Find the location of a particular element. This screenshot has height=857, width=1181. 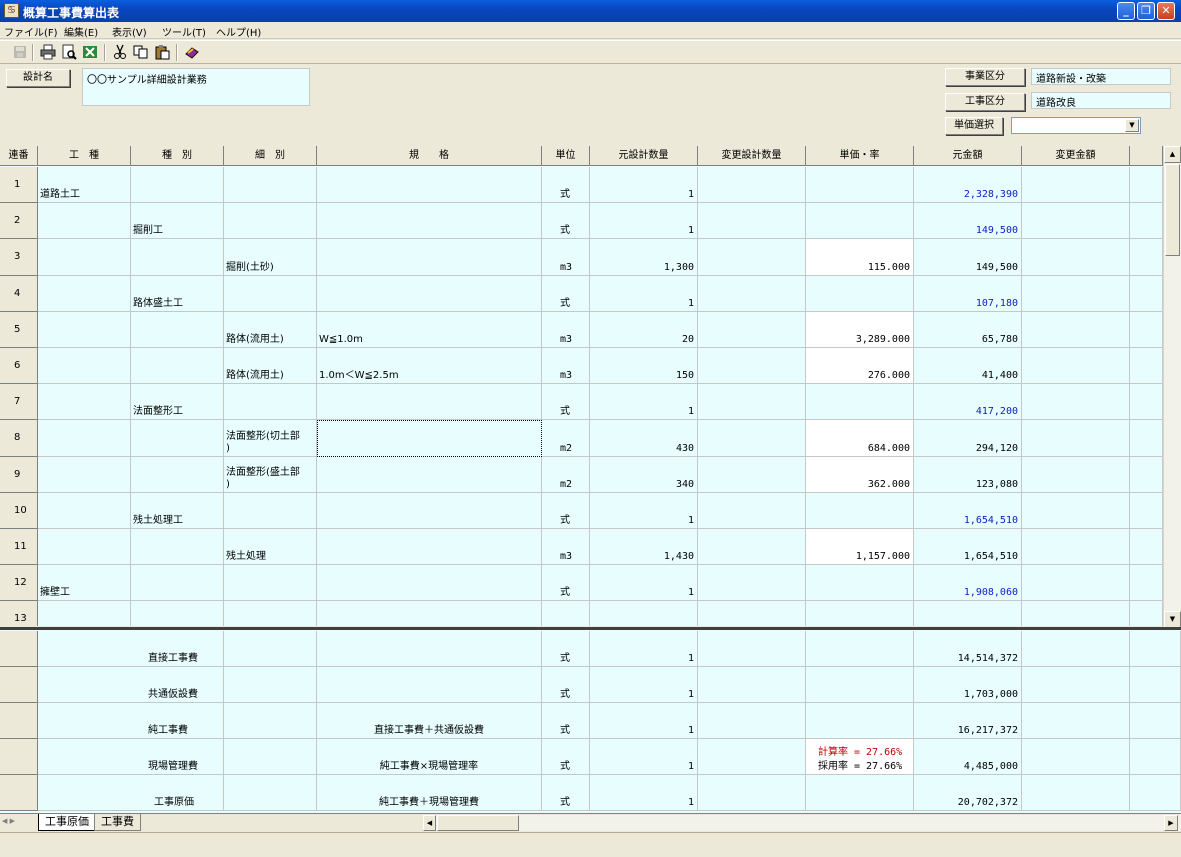

table-cell-amount: 417,200 is located at coordinates (968, 402).